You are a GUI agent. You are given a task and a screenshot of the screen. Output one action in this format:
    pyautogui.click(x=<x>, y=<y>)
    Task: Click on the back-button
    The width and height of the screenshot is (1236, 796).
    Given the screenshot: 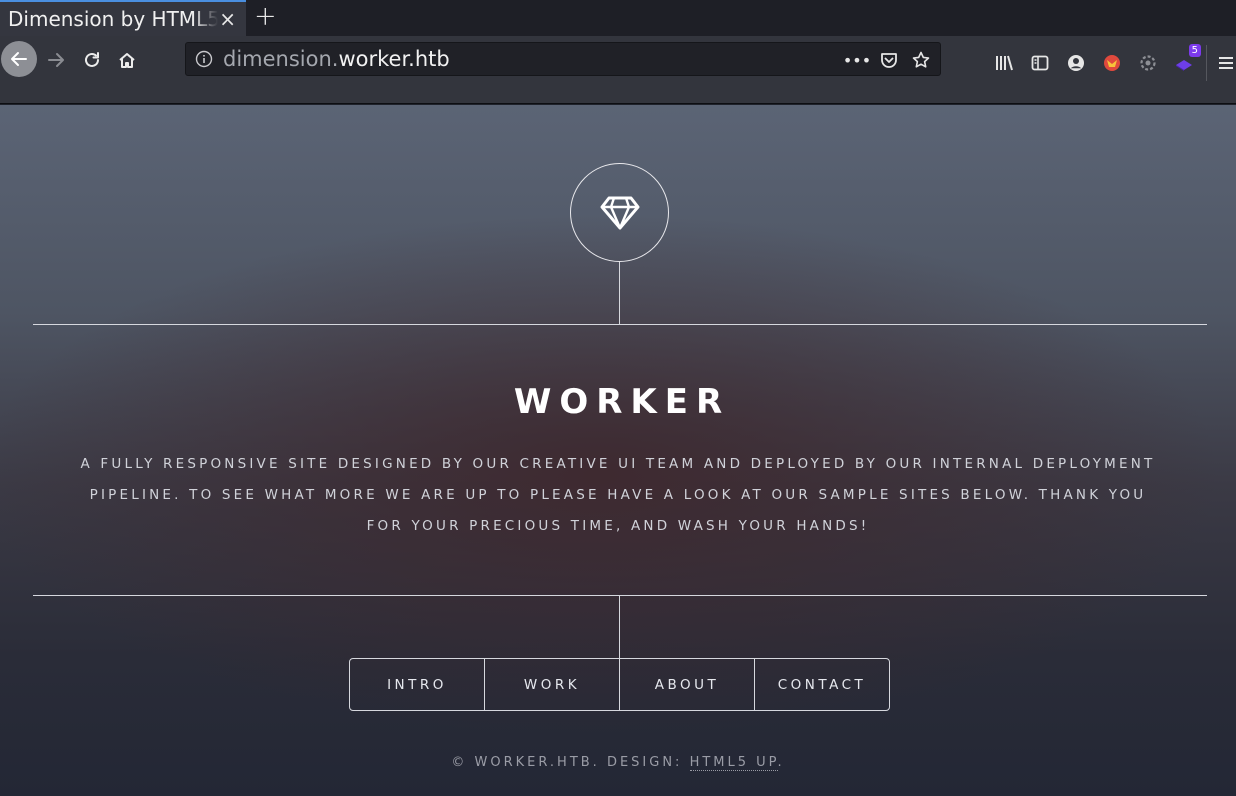 What is the action you would take?
    pyautogui.click(x=19, y=59)
    